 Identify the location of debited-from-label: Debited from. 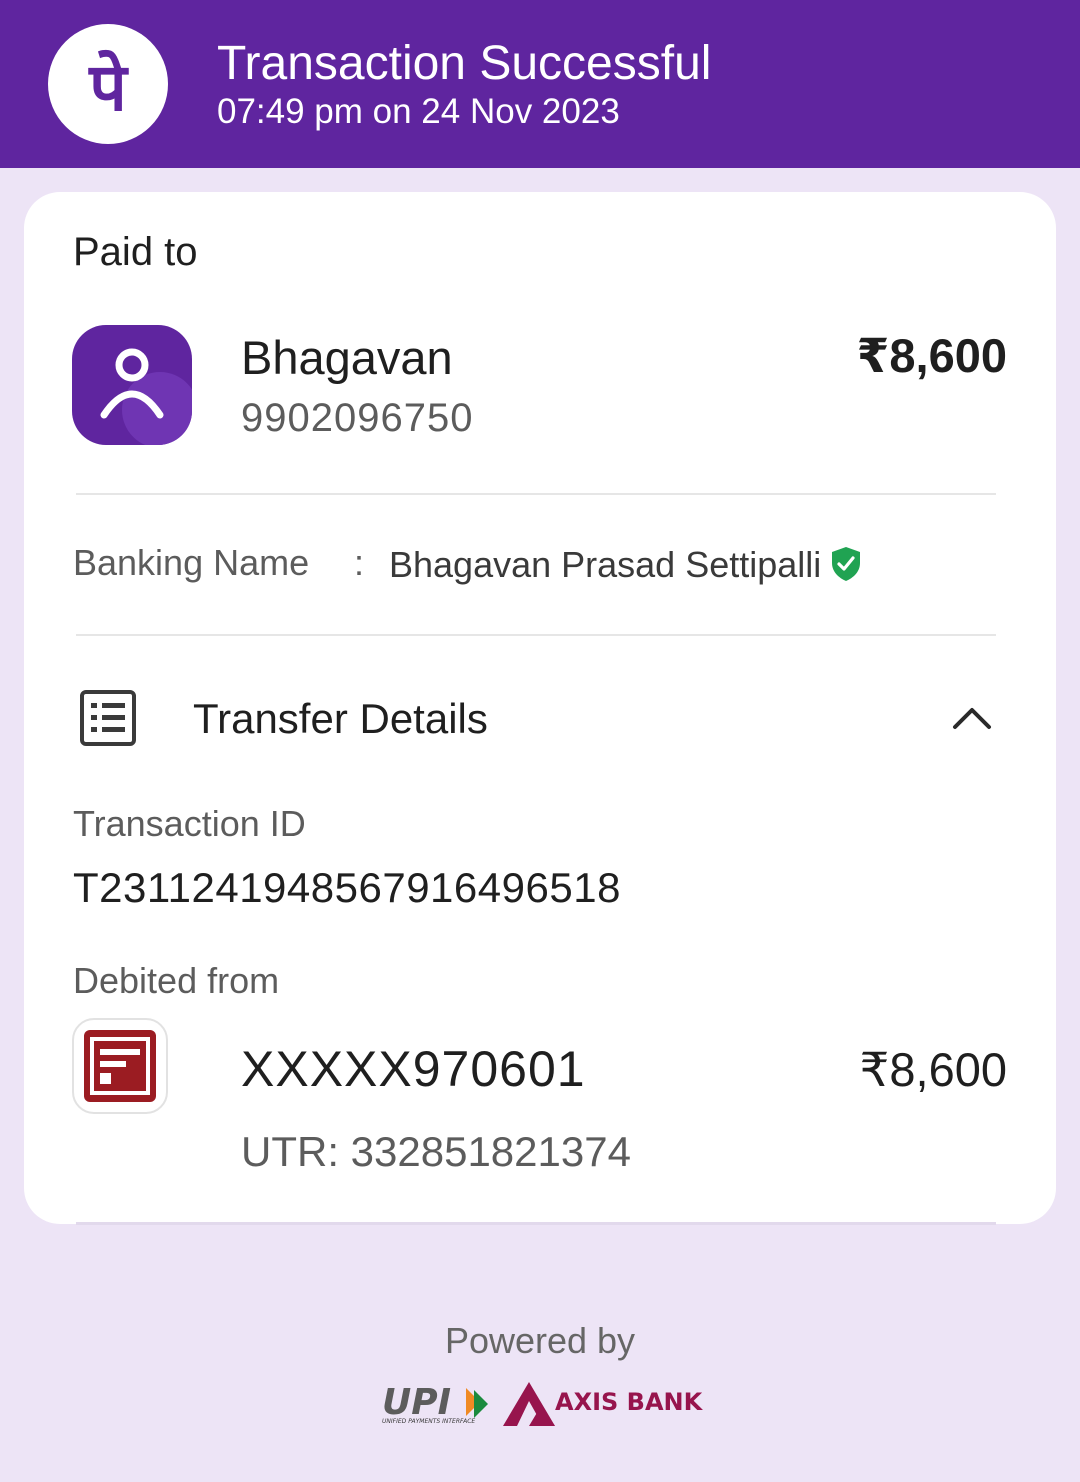
(176, 980).